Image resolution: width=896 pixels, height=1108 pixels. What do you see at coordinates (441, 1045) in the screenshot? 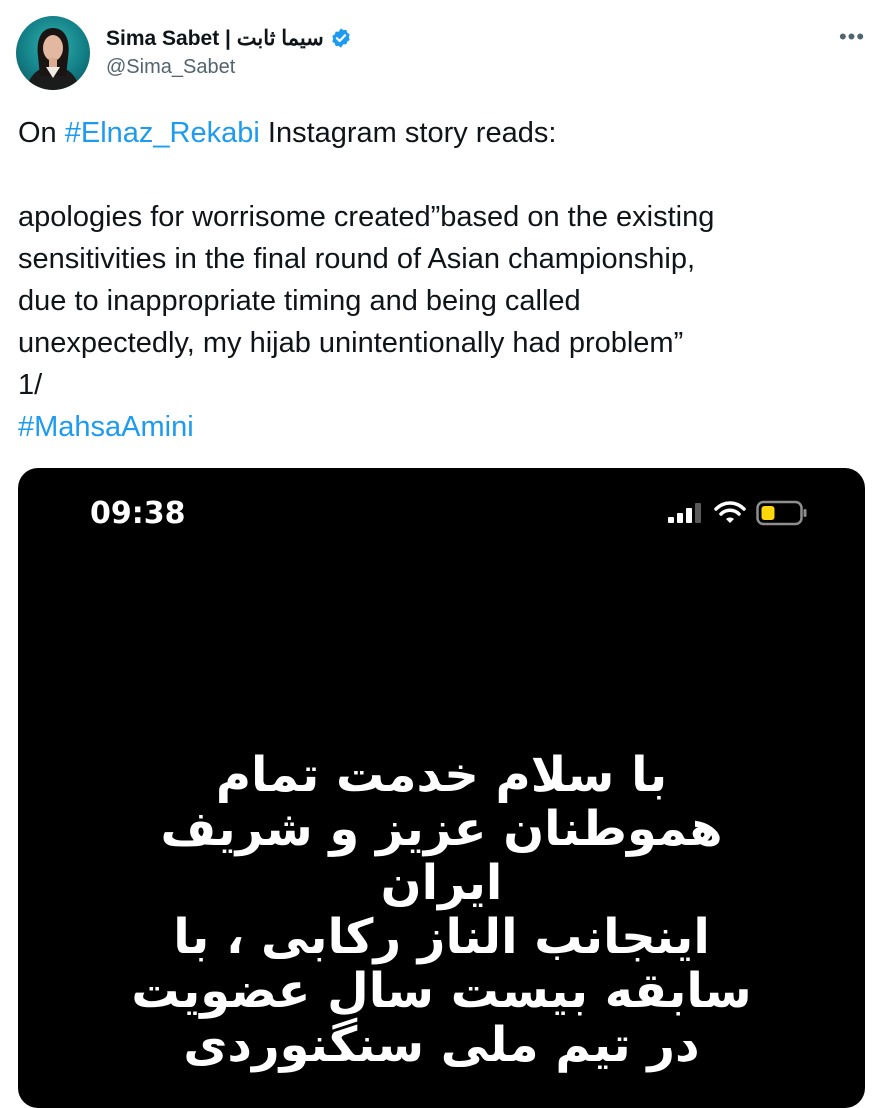
I see `story-line: در تیم ملی سنگنوردی` at bounding box center [441, 1045].